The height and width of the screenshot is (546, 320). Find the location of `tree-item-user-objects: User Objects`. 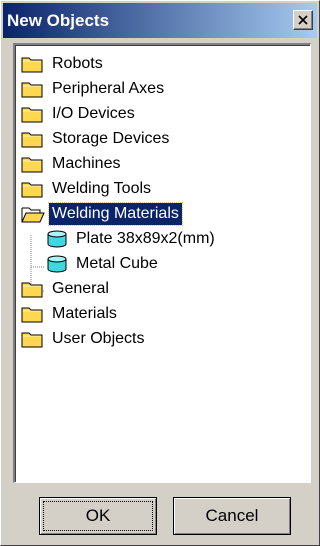

tree-item-user-objects: User Objects is located at coordinates (84, 338).